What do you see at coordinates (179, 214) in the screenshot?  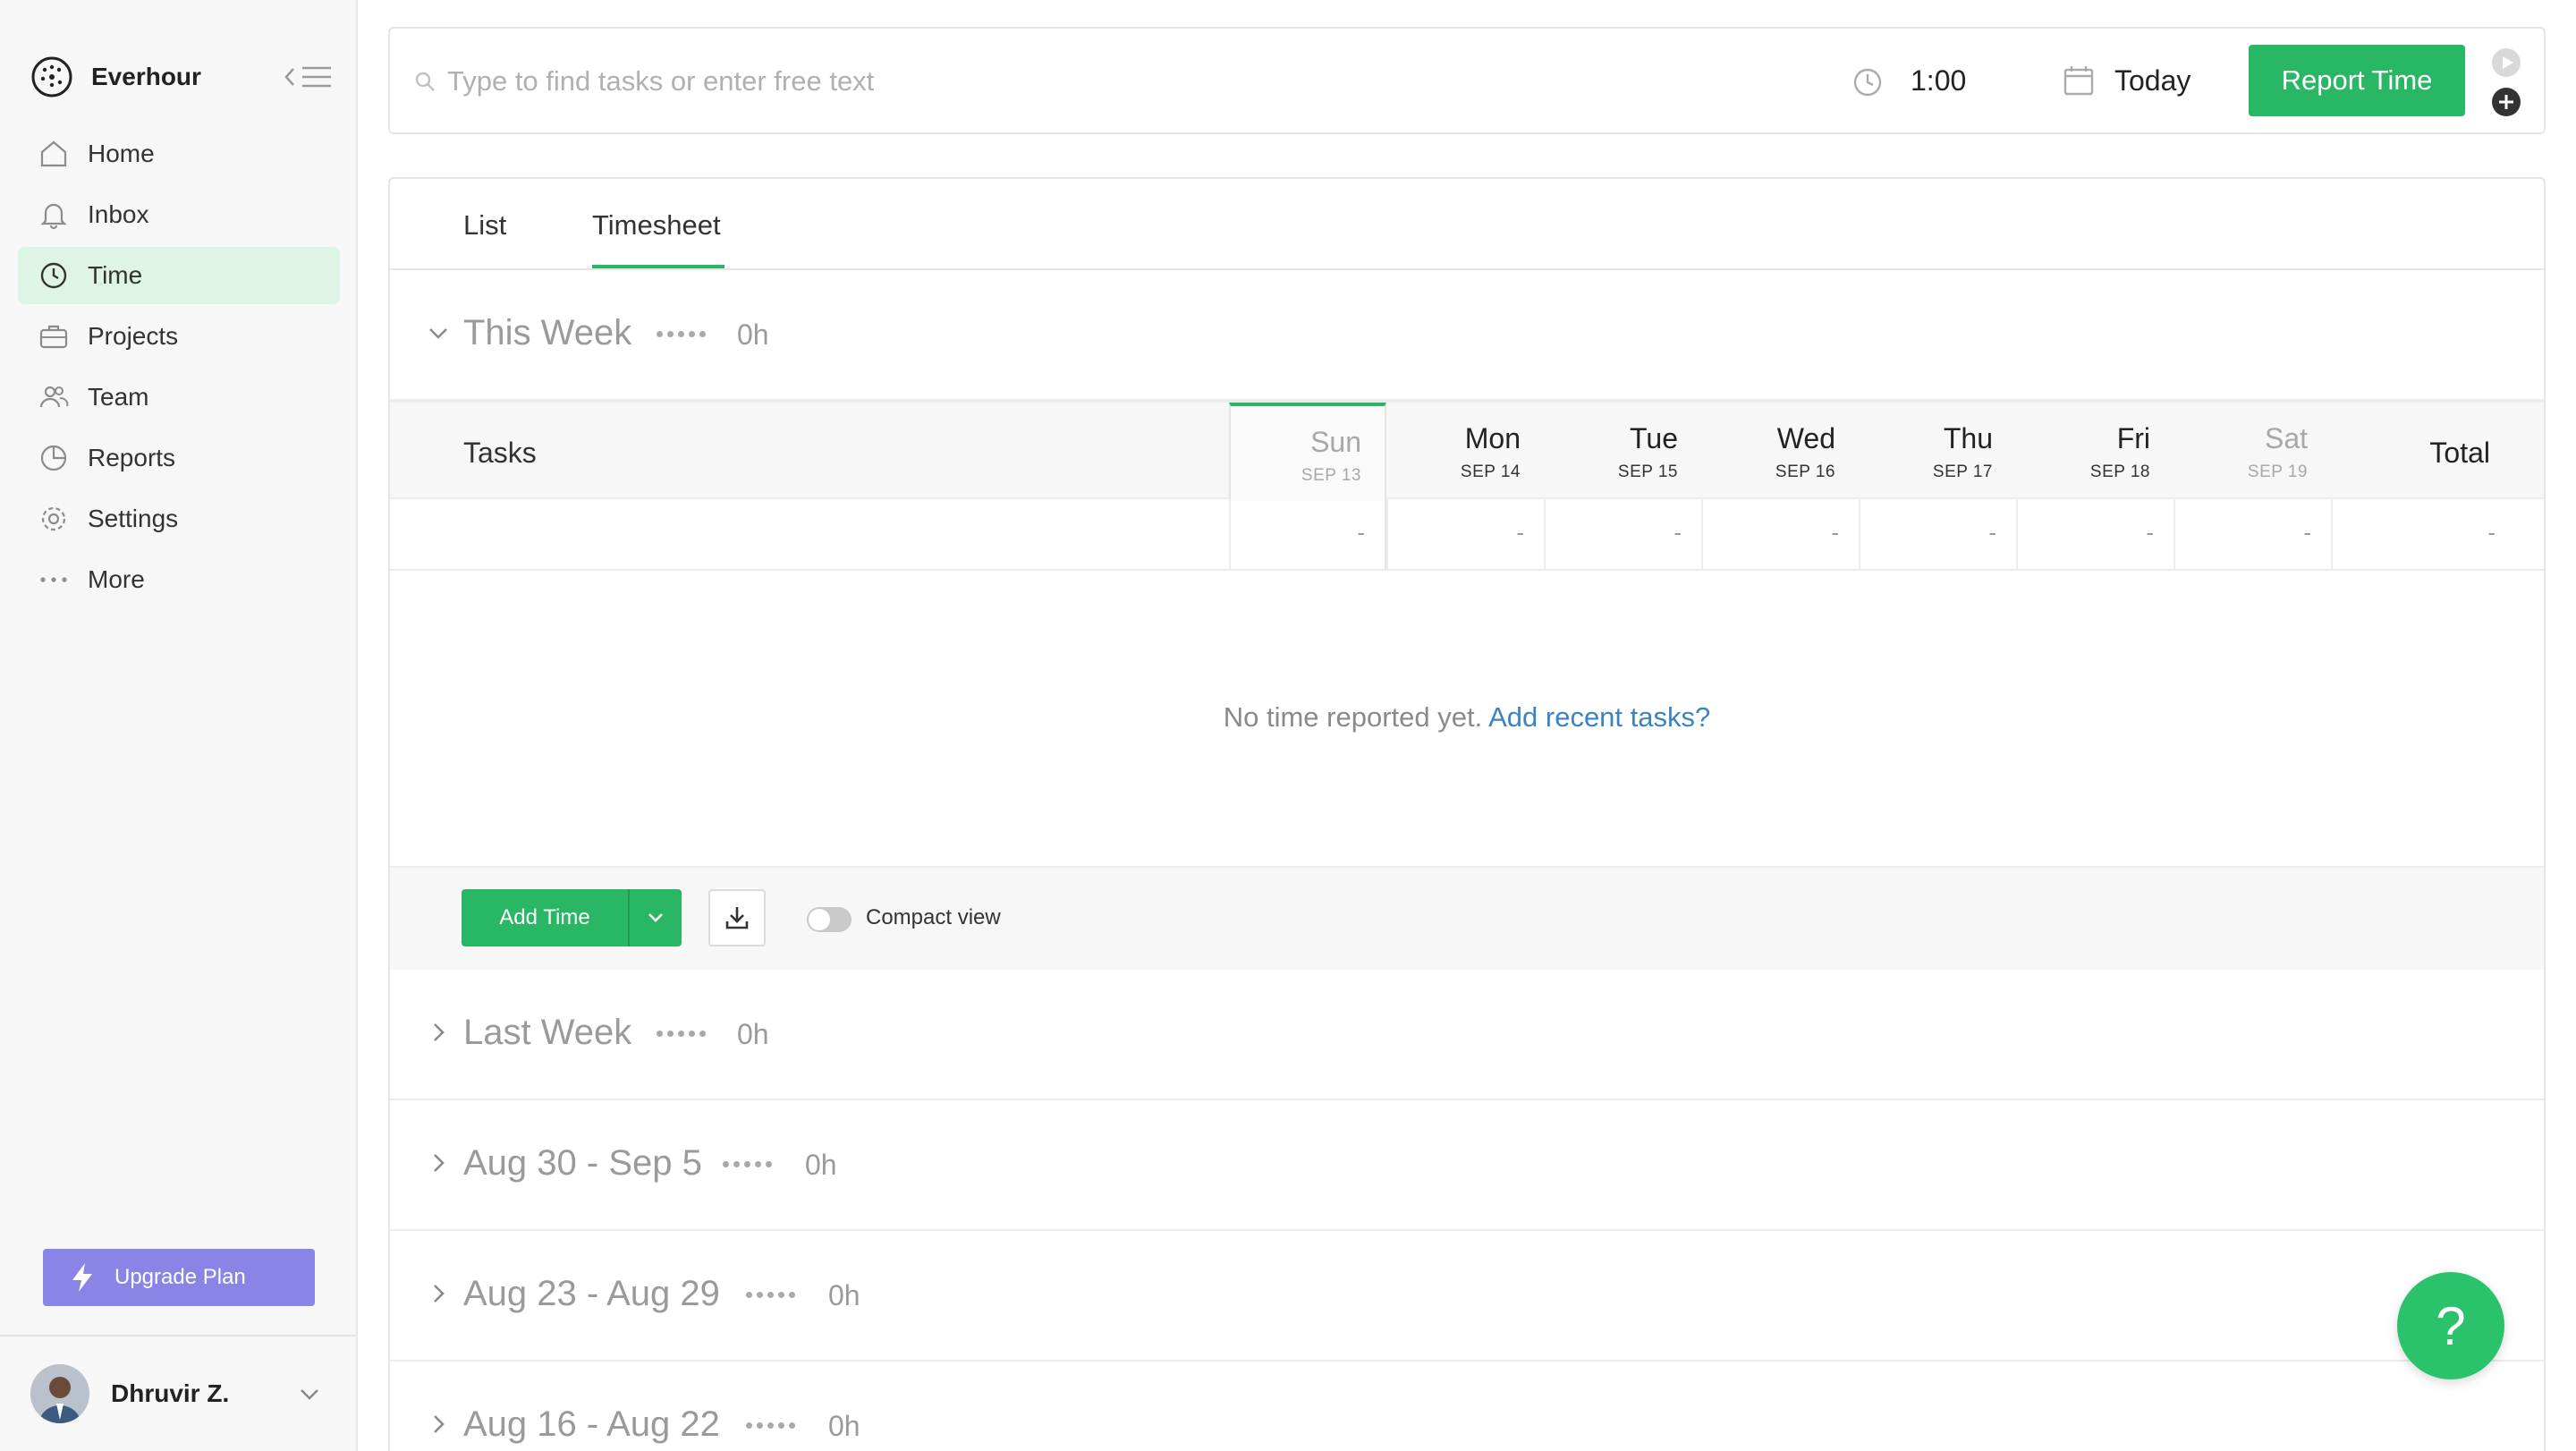 I see `sidebar-item-inbox: Inbox` at bounding box center [179, 214].